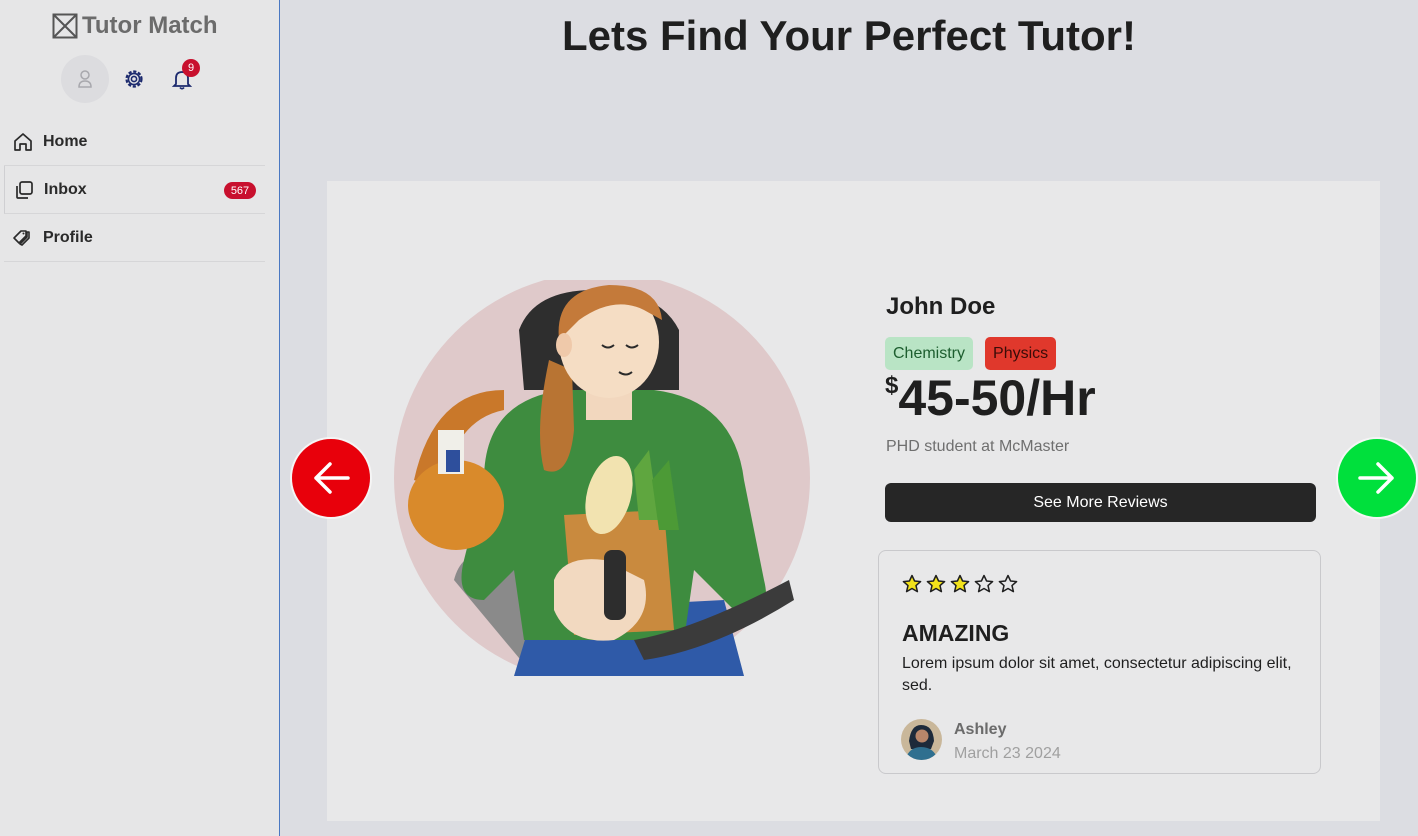 The width and height of the screenshot is (1418, 836). I want to click on sidebar-item-label: Profile, so click(68, 237).